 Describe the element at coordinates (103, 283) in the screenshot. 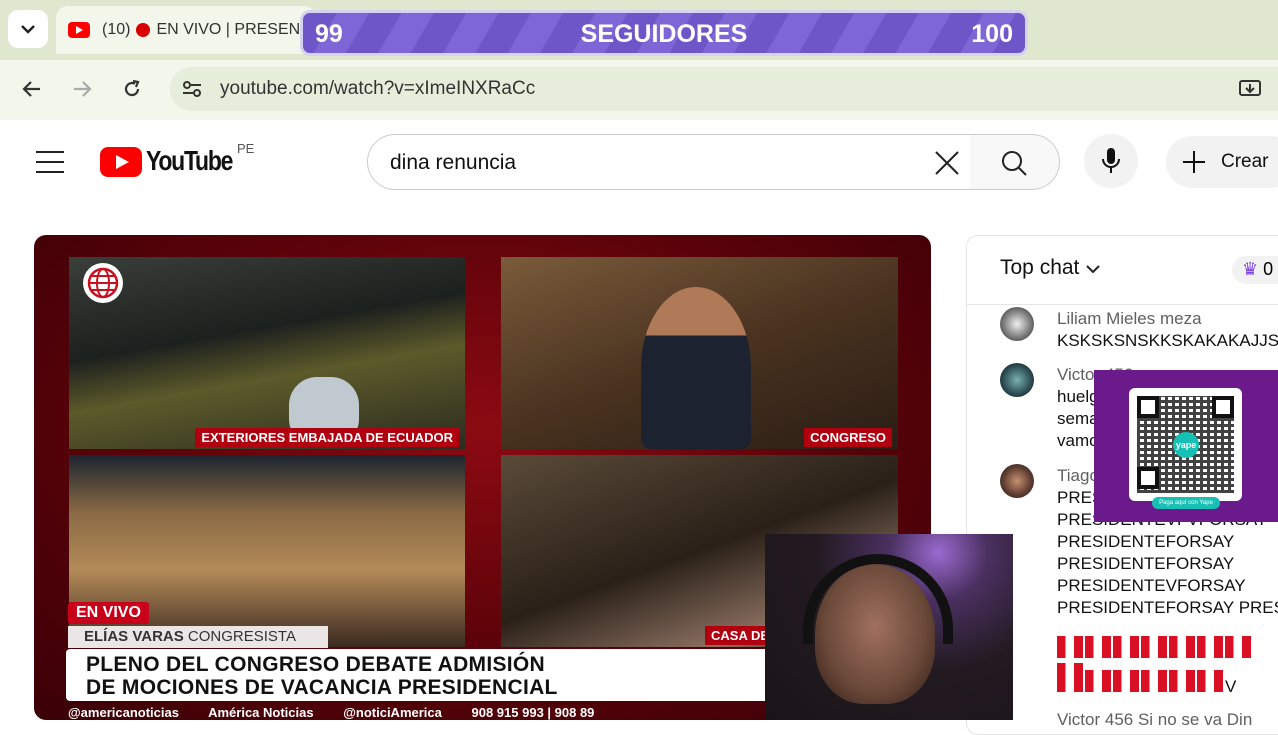

I see `globe-icon` at that location.